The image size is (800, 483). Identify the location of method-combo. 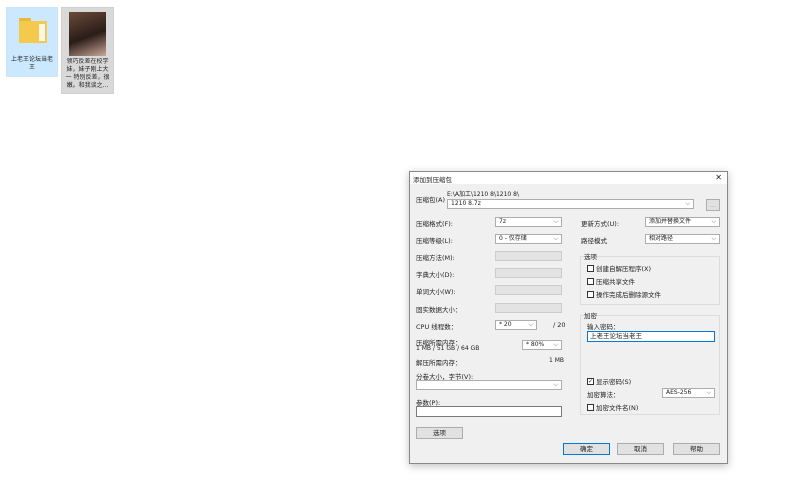
(528, 256).